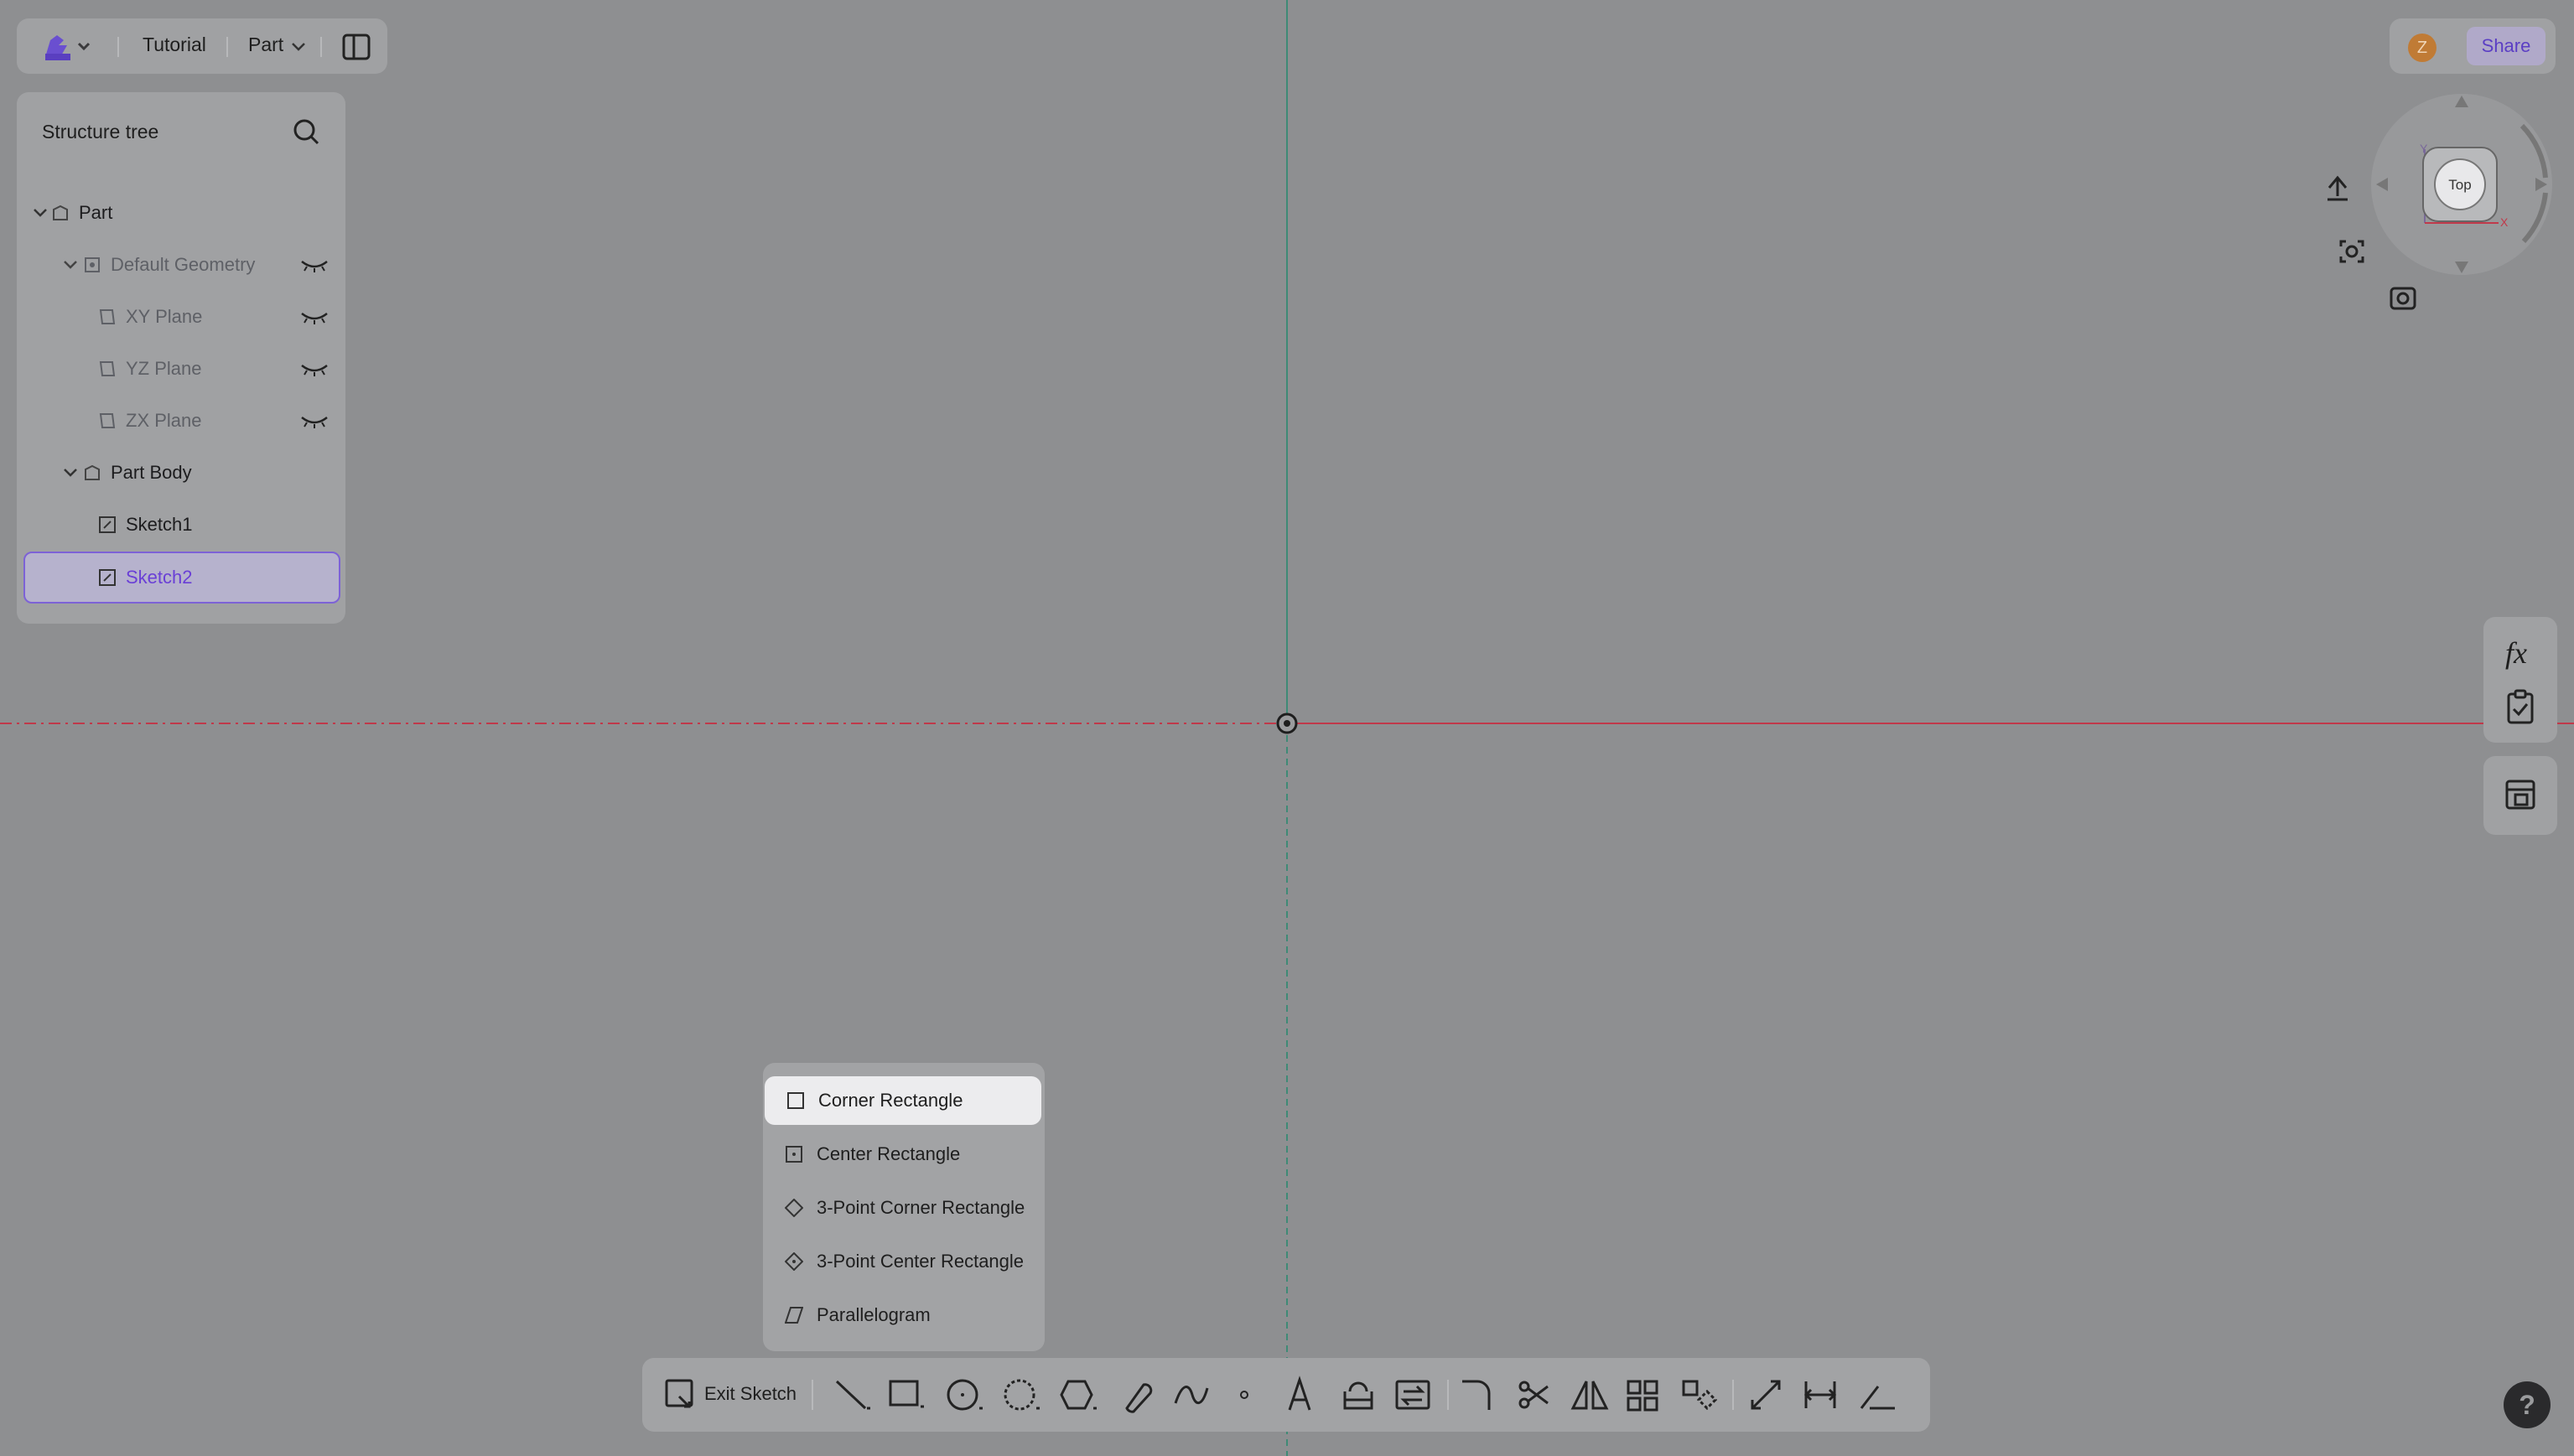 The height and width of the screenshot is (1456, 2574). What do you see at coordinates (921, 1208) in the screenshot?
I see `menu-item-label: 3-Point Corner Rectangle` at bounding box center [921, 1208].